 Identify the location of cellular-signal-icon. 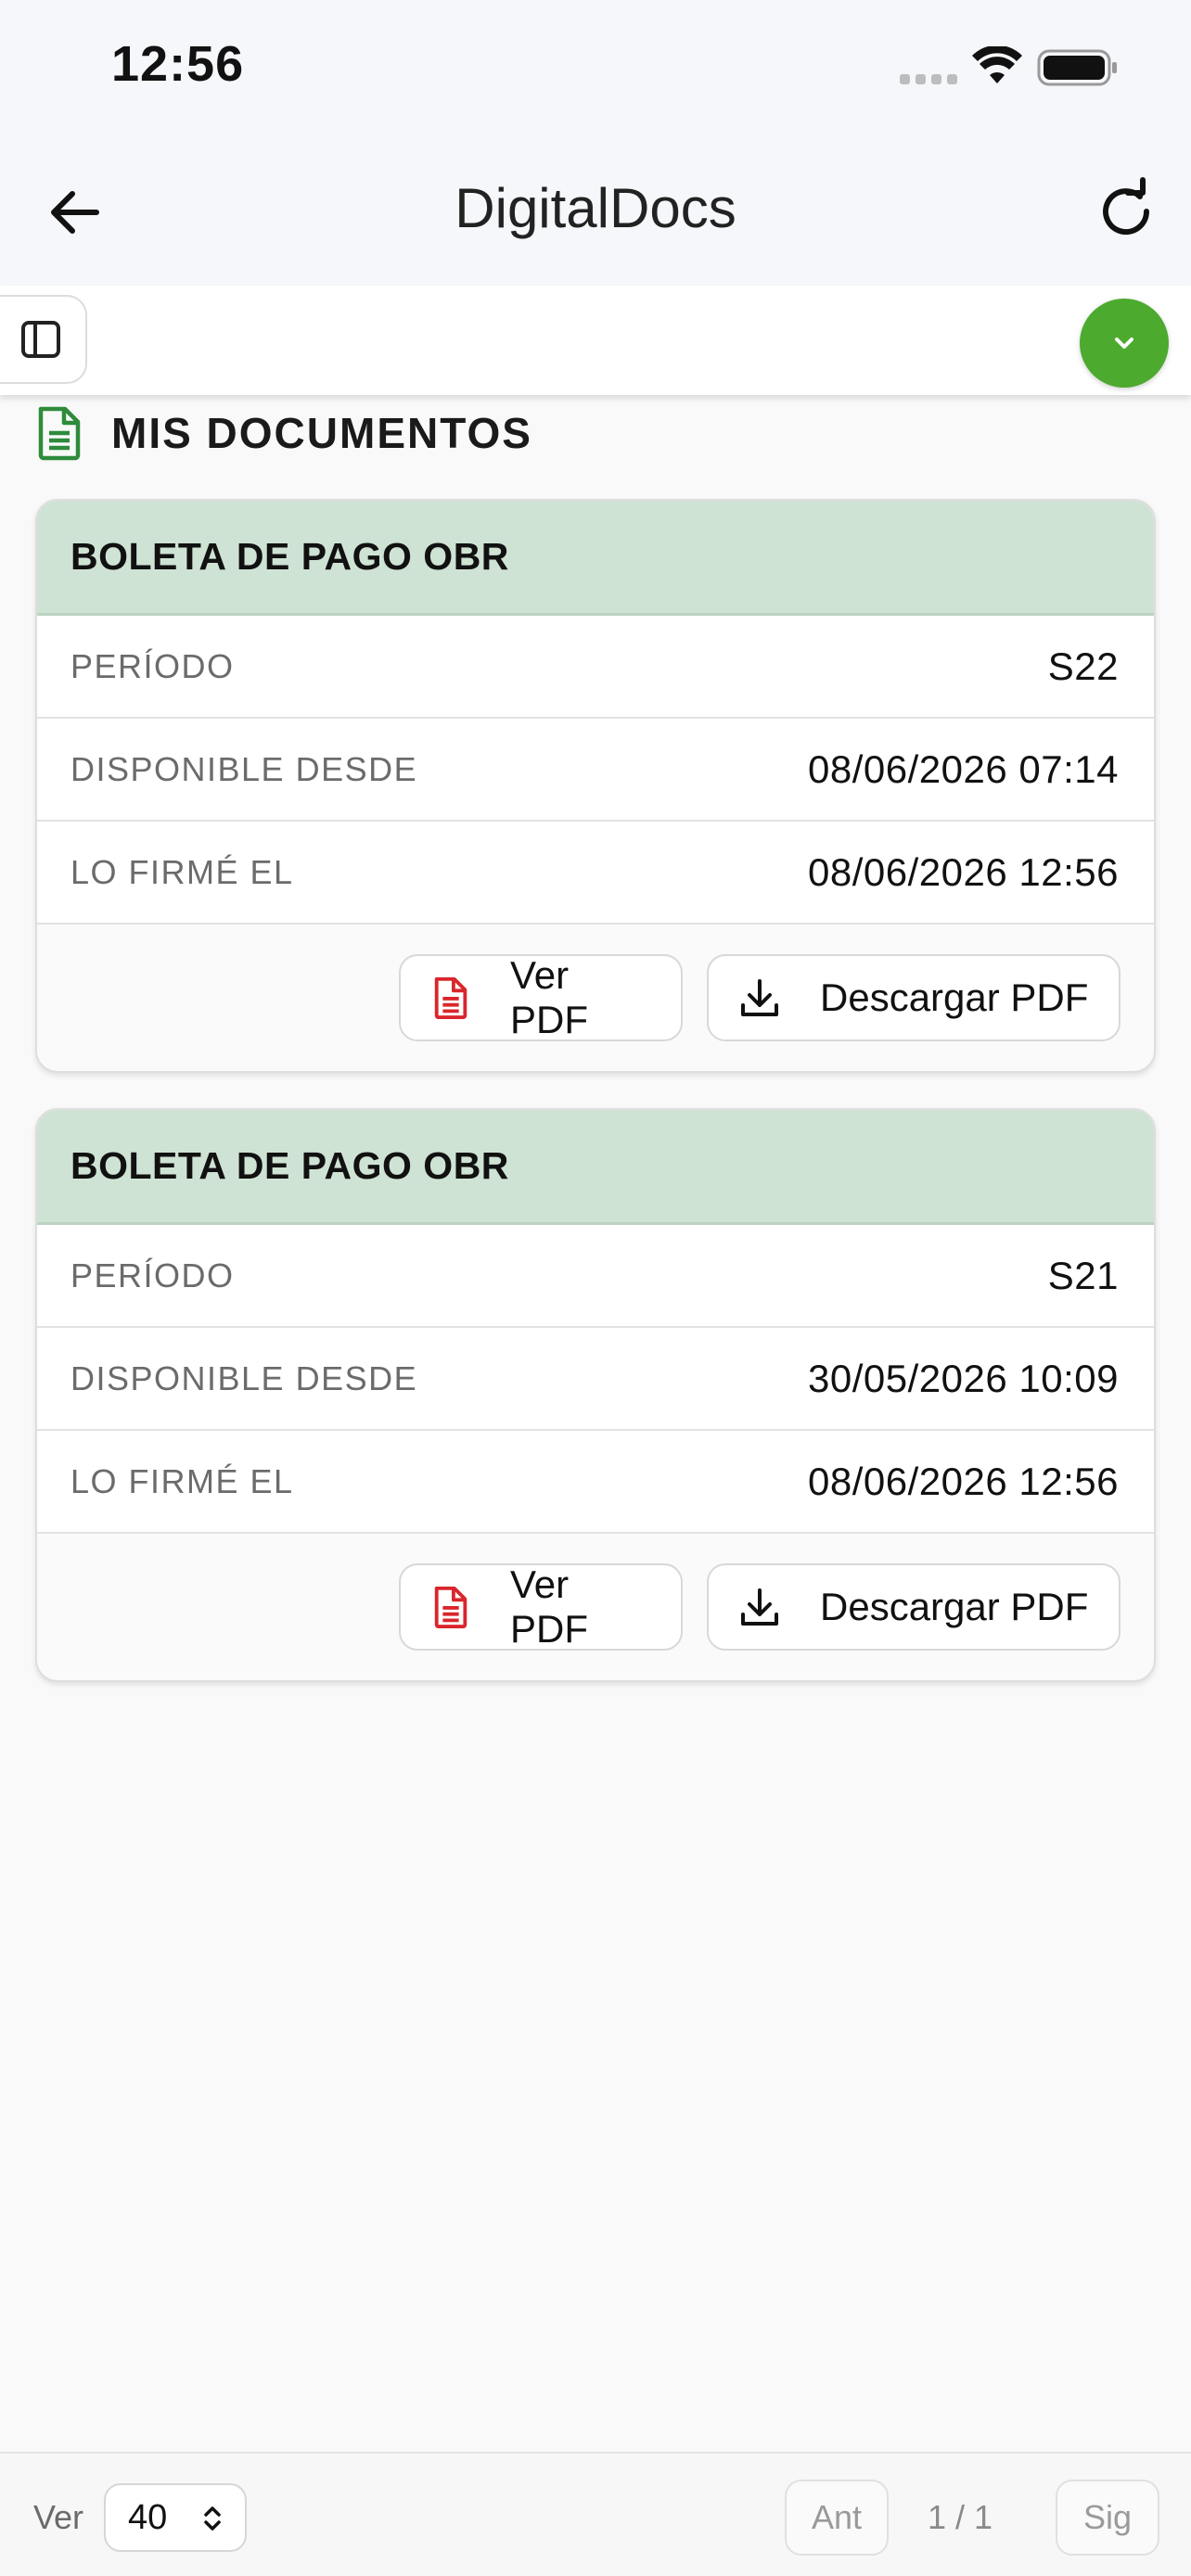
(929, 79).